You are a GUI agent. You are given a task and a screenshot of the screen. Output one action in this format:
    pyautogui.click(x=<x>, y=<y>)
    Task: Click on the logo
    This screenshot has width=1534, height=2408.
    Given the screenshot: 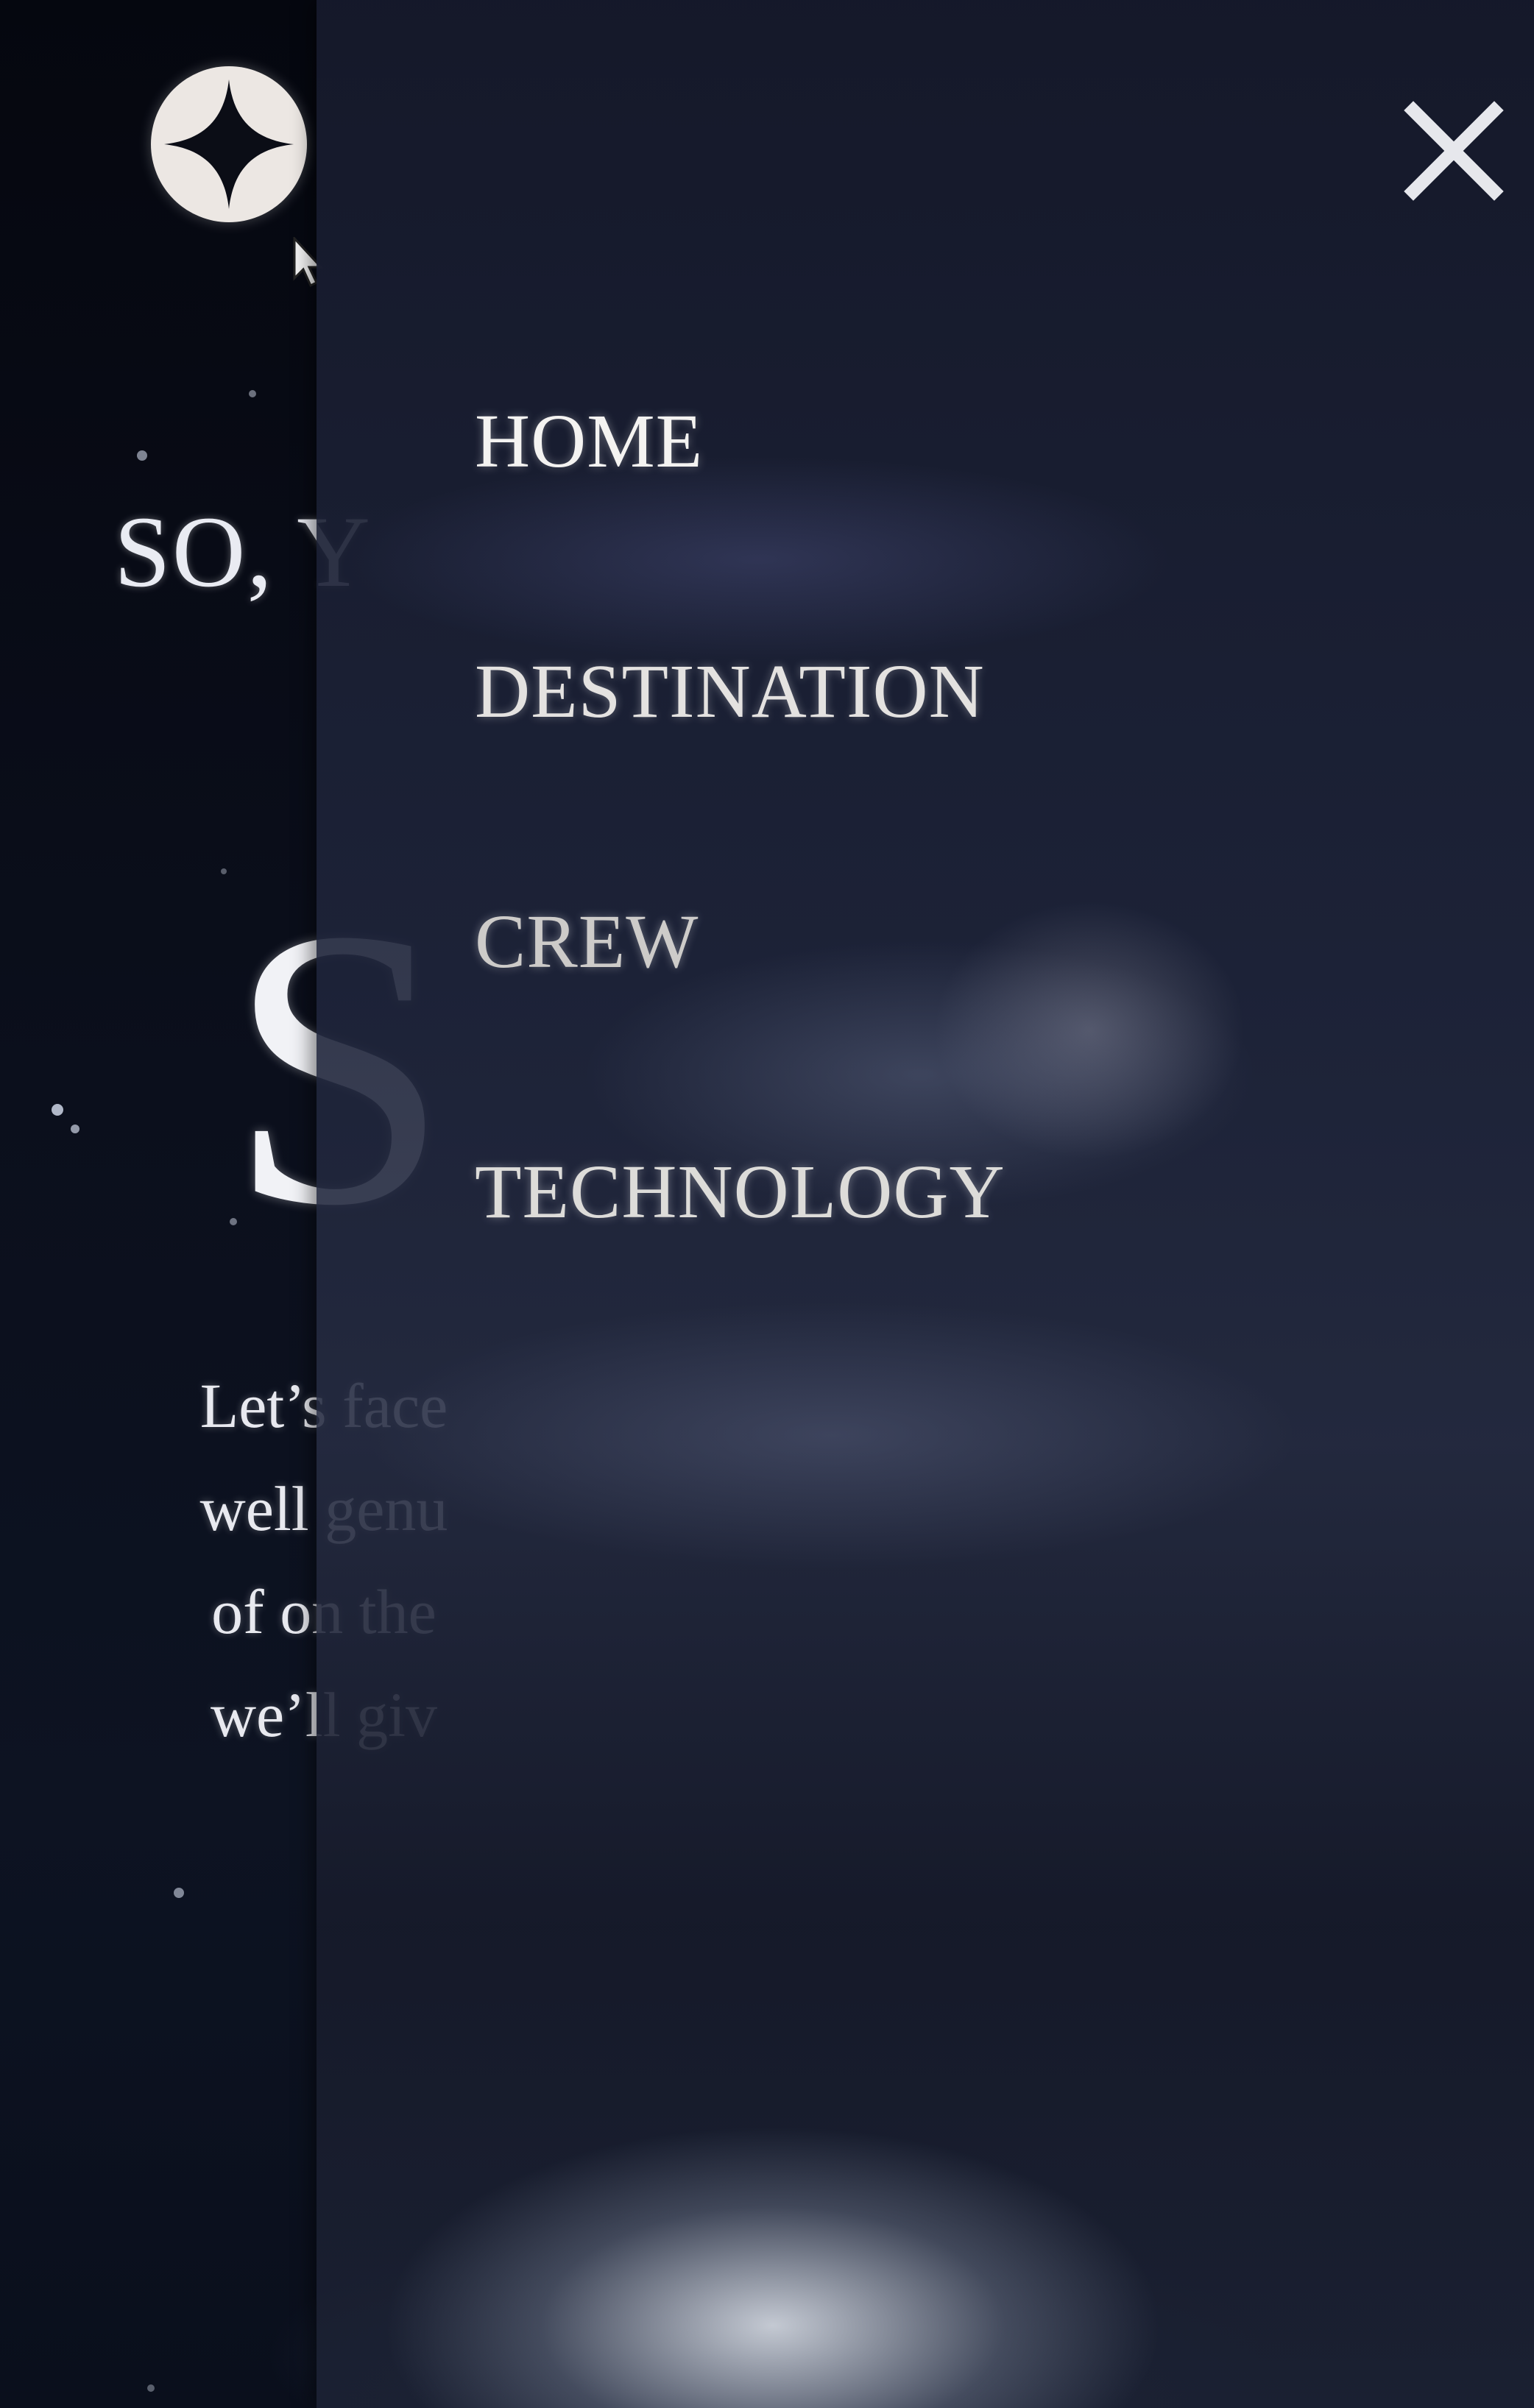 What is the action you would take?
    pyautogui.click(x=229, y=144)
    